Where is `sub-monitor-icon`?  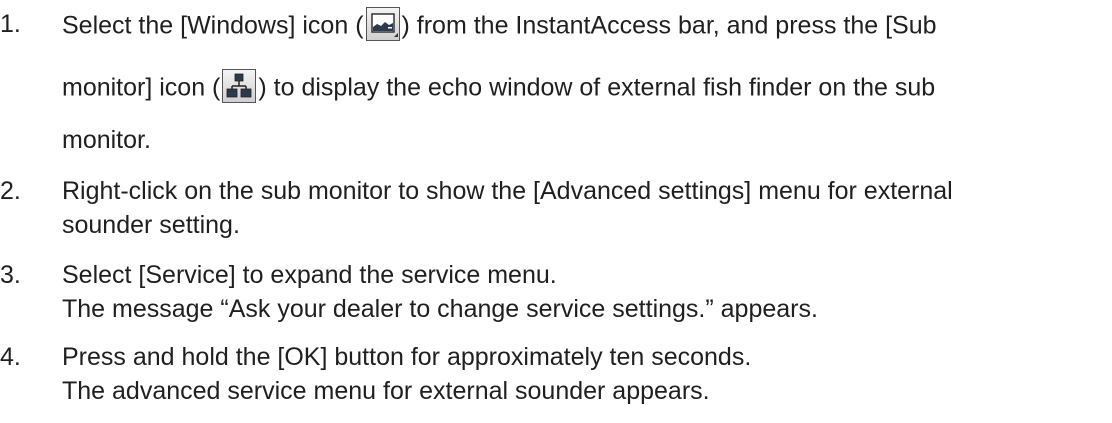
sub-monitor-icon is located at coordinates (239, 86).